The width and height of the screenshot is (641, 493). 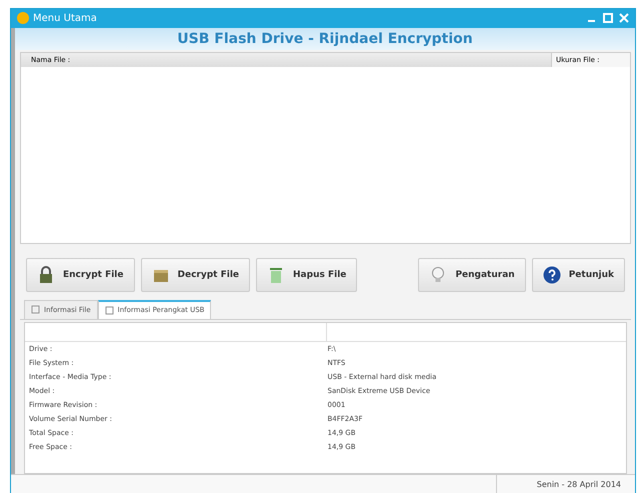 I want to click on close-icon, so click(x=624, y=18).